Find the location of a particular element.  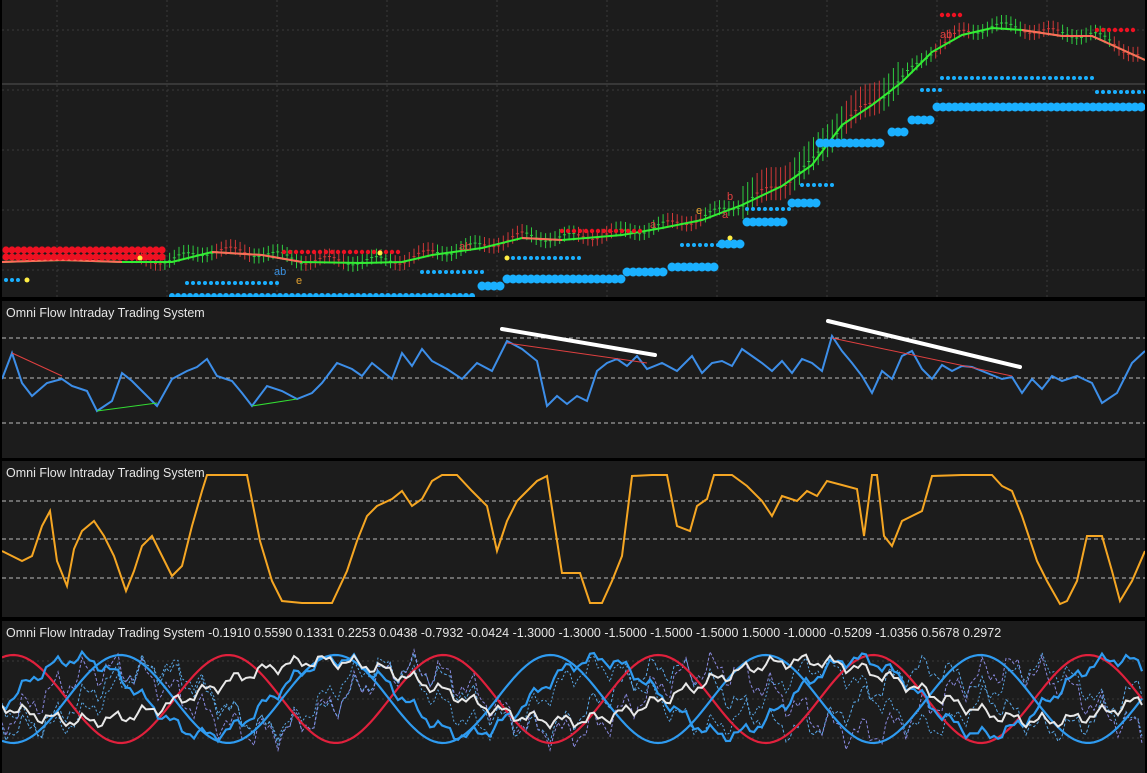

signal-letter: b is located at coordinates (730, 197).